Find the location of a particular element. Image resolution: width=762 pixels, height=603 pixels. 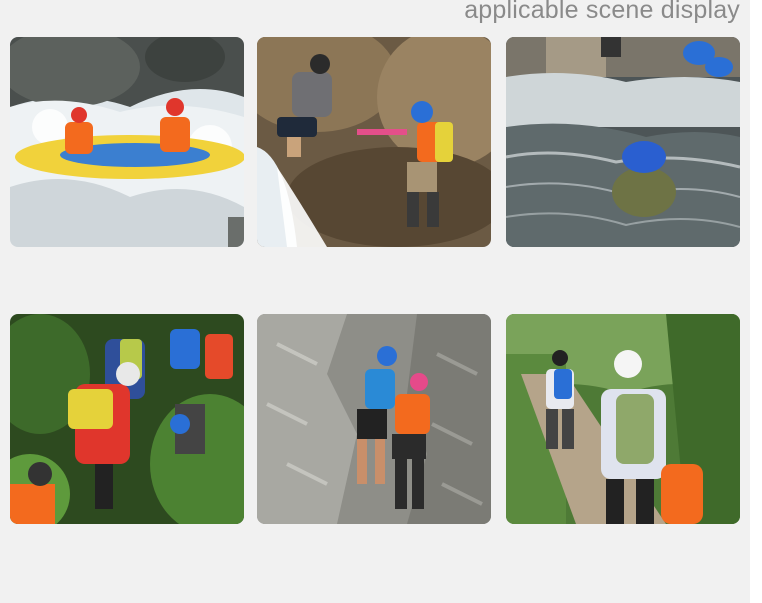

rafting-photo is located at coordinates (127, 142).